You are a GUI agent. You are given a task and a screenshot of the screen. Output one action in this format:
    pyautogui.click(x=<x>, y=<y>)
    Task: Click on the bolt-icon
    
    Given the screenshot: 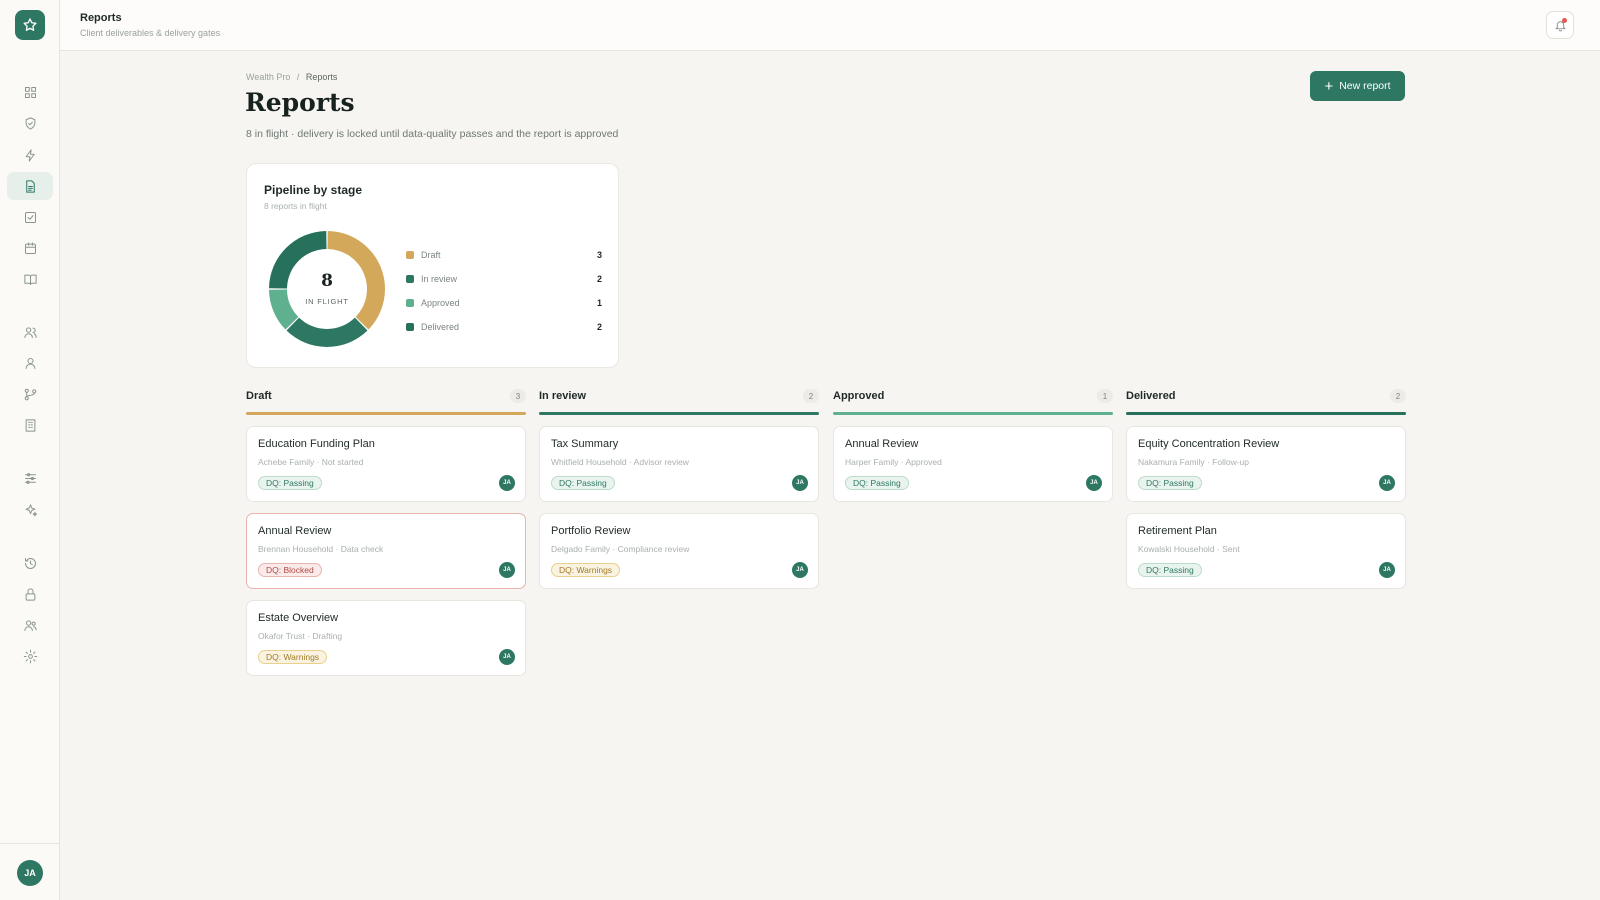 What is the action you would take?
    pyautogui.click(x=30, y=155)
    